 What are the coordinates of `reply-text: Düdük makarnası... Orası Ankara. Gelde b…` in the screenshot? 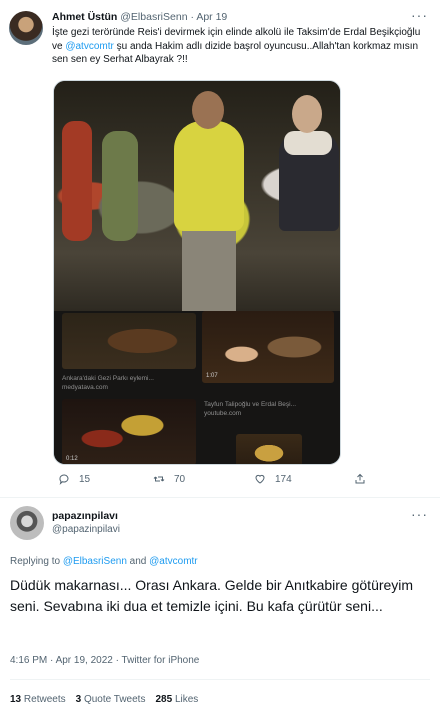 It's located at (212, 595).